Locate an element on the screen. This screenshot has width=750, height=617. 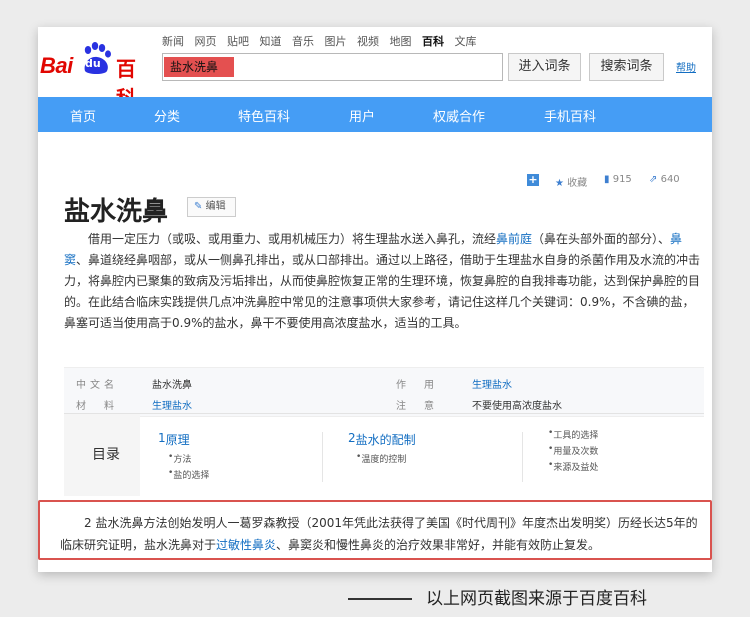
info-value-function: 生理盐水 is located at coordinates (492, 383).